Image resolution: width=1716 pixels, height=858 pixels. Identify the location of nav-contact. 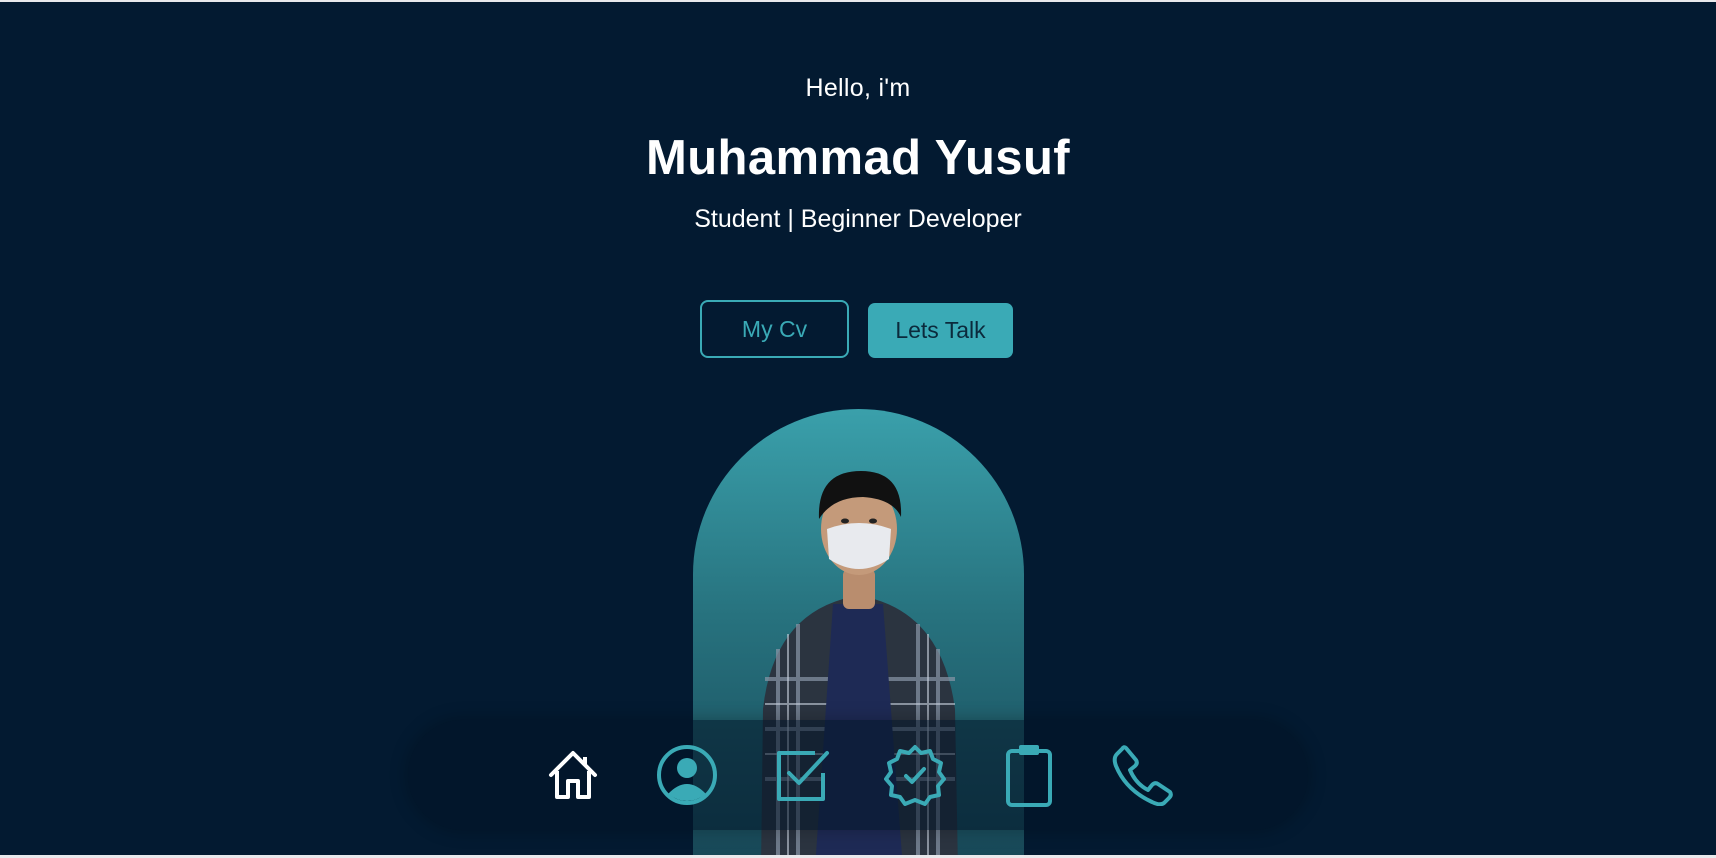
(1143, 775).